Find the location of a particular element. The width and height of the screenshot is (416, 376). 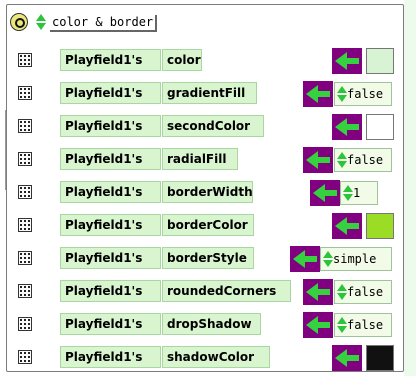

property-tile: borderWidth is located at coordinates (207, 192).